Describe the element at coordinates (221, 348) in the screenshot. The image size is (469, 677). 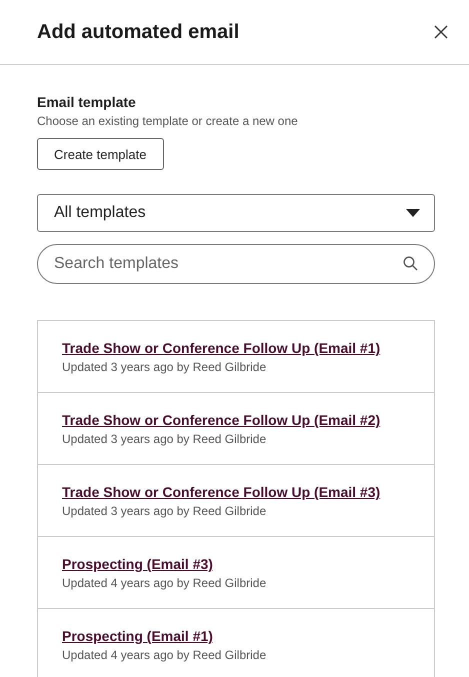
I see `template-link: Trade Show or Conference Follow Up (Email #1)` at that location.